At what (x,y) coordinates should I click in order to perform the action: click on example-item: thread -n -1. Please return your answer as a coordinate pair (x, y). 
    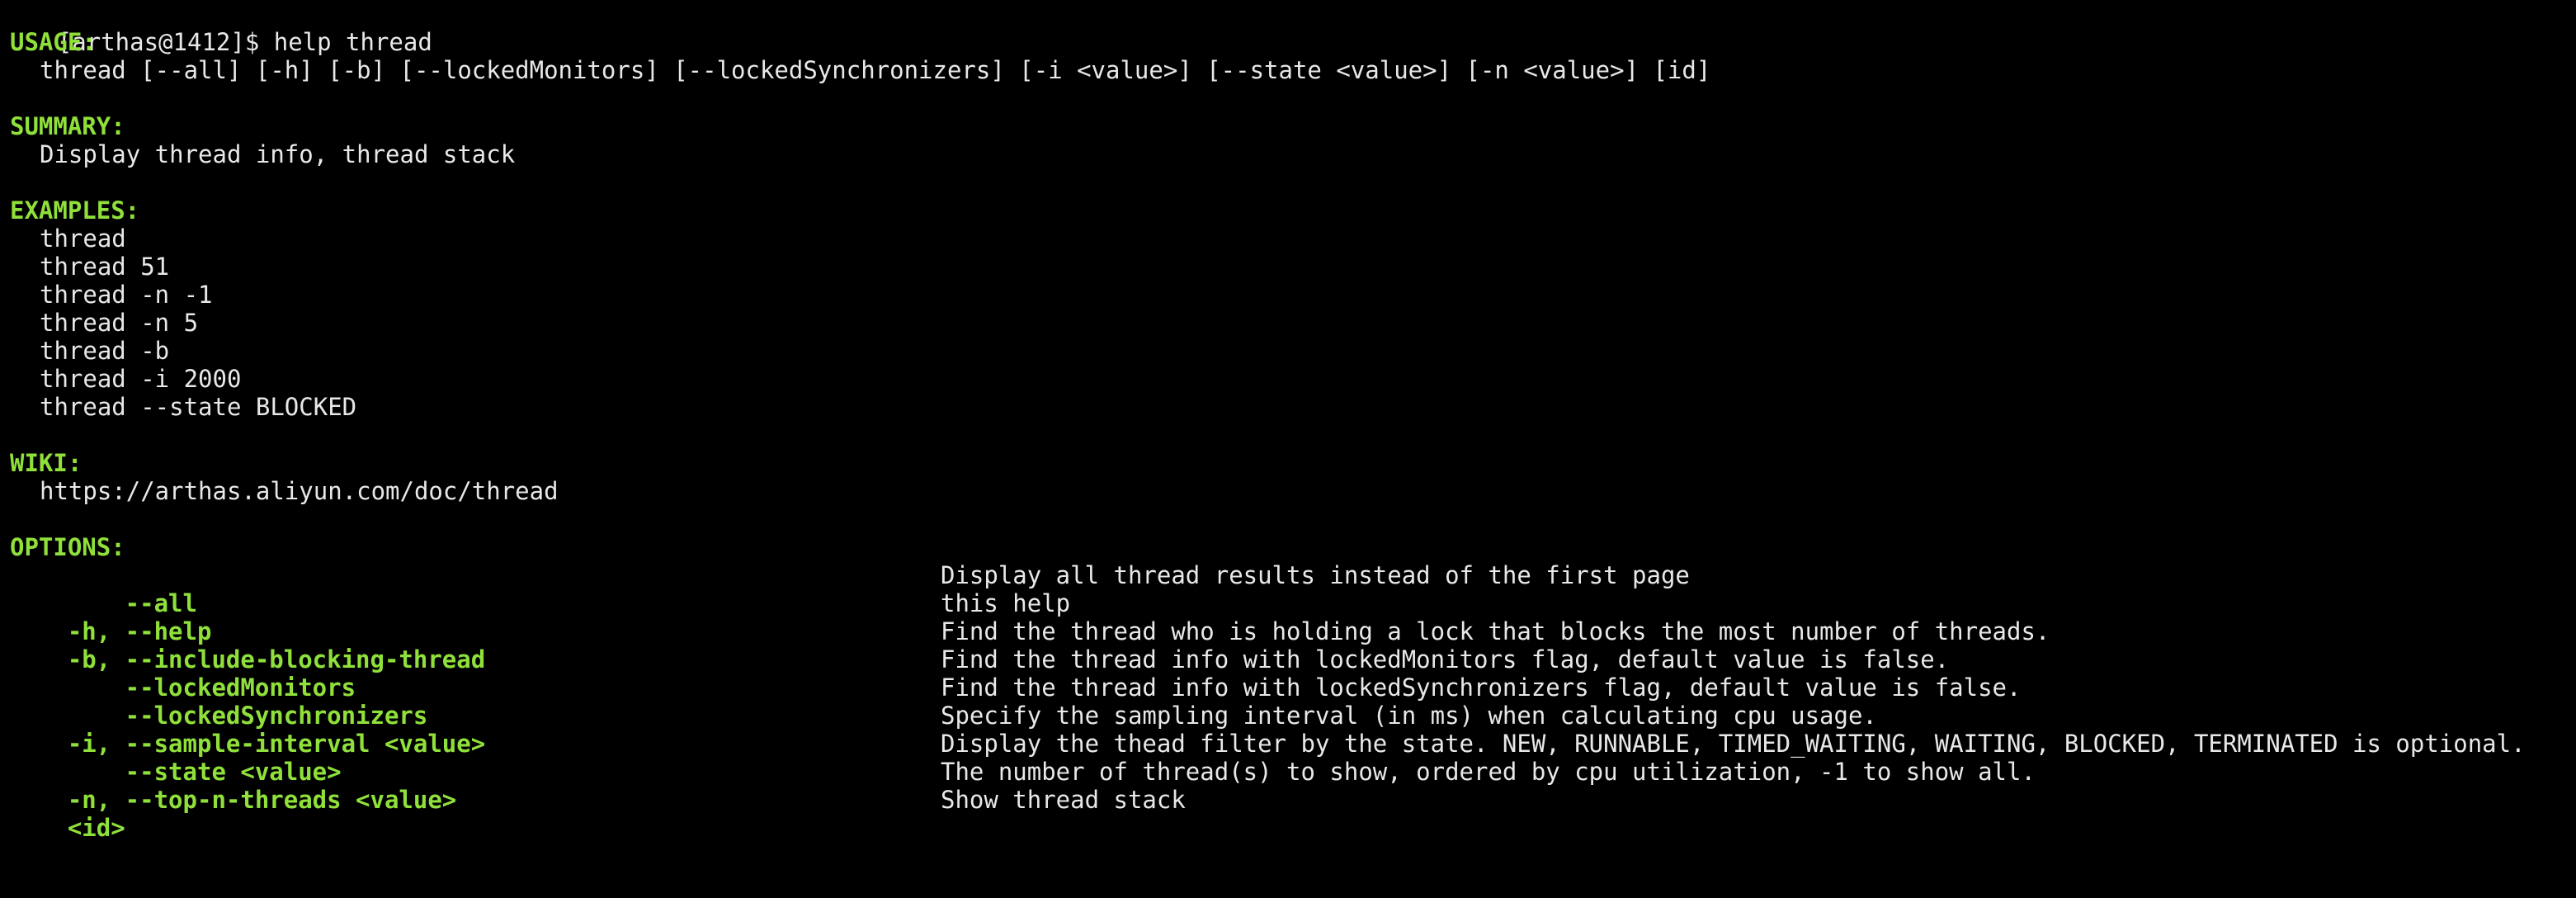
    Looking at the image, I should click on (127, 295).